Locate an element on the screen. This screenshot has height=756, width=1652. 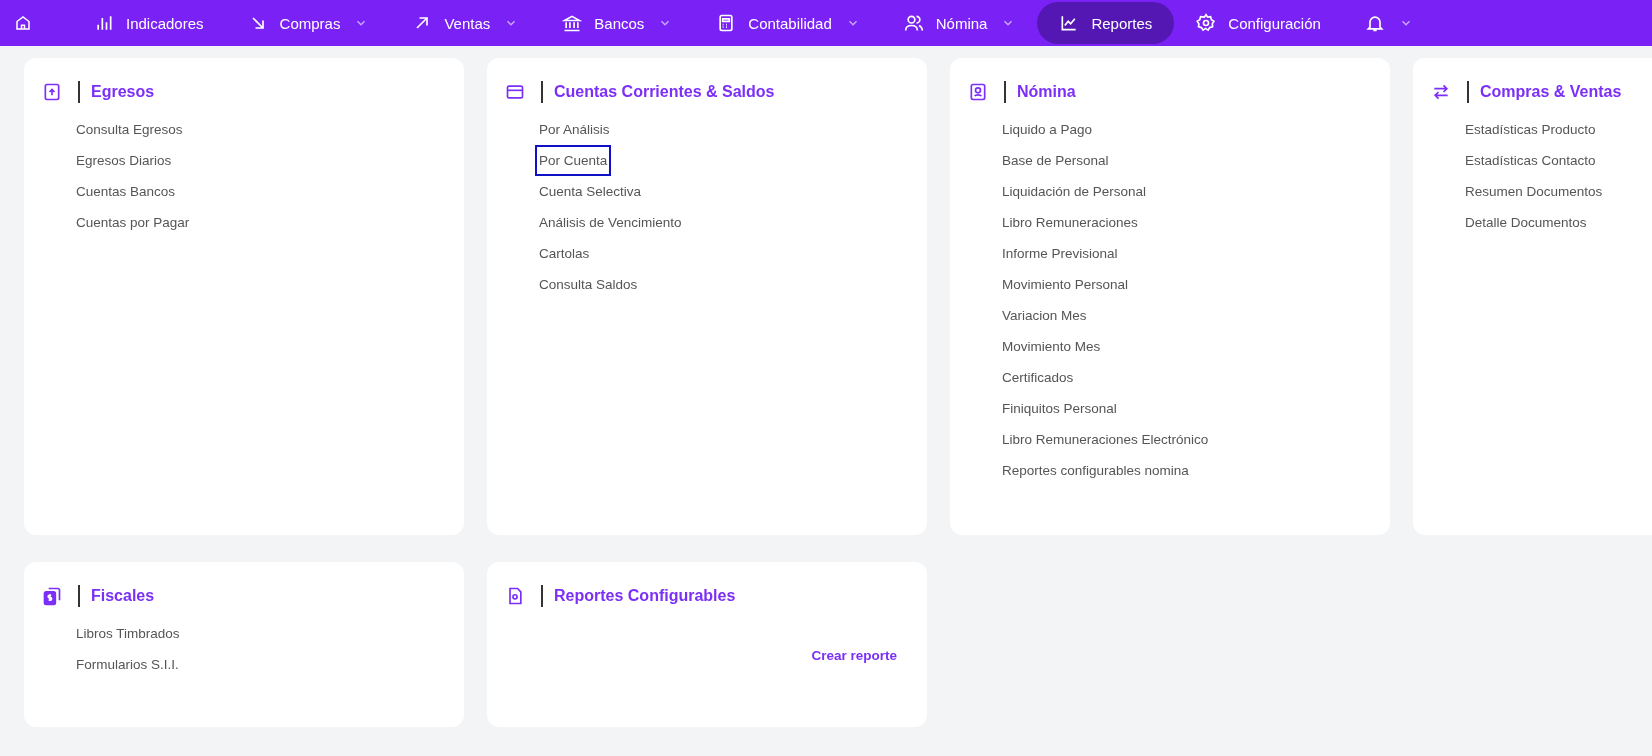
report-link: Resumen Documentos is located at coordinates (1534, 191).